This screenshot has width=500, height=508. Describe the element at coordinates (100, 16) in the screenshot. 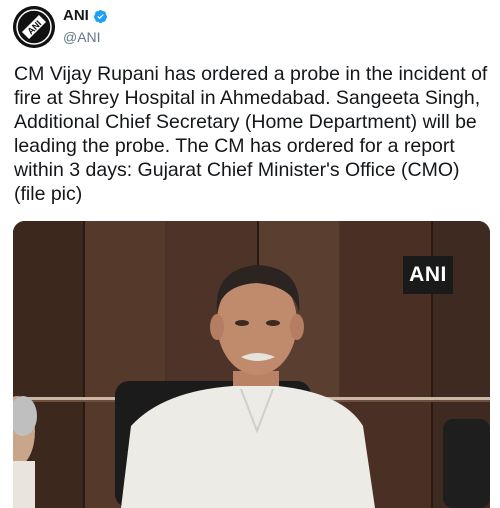

I see `verified-badge-icon` at that location.